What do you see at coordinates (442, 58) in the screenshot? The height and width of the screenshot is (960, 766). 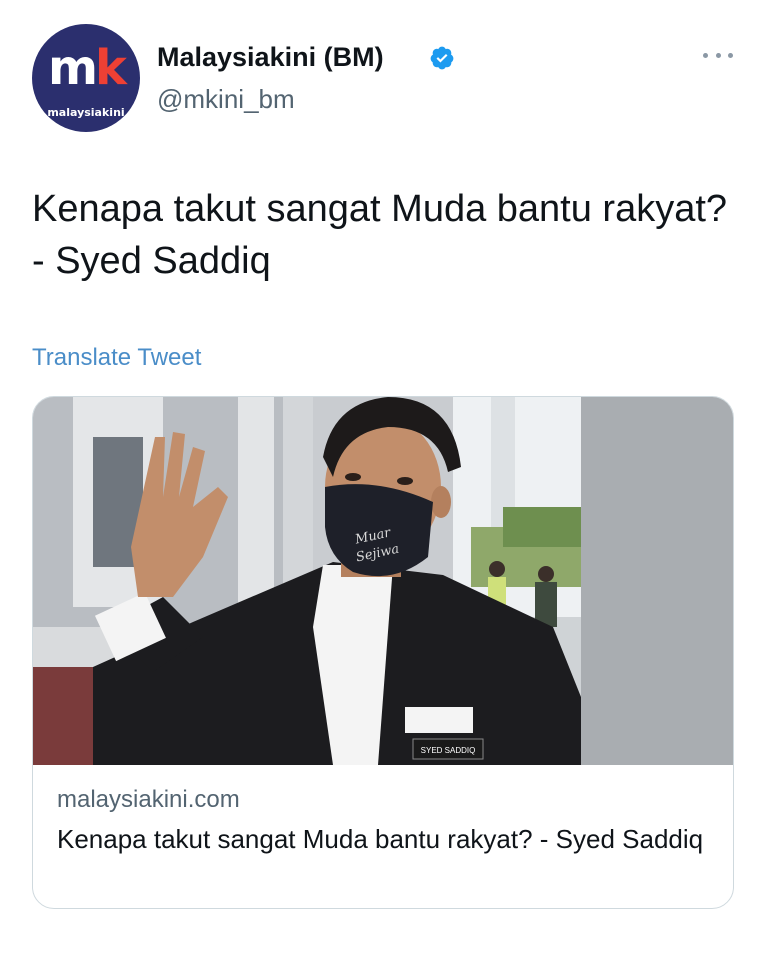 I see `verified-badge-icon` at bounding box center [442, 58].